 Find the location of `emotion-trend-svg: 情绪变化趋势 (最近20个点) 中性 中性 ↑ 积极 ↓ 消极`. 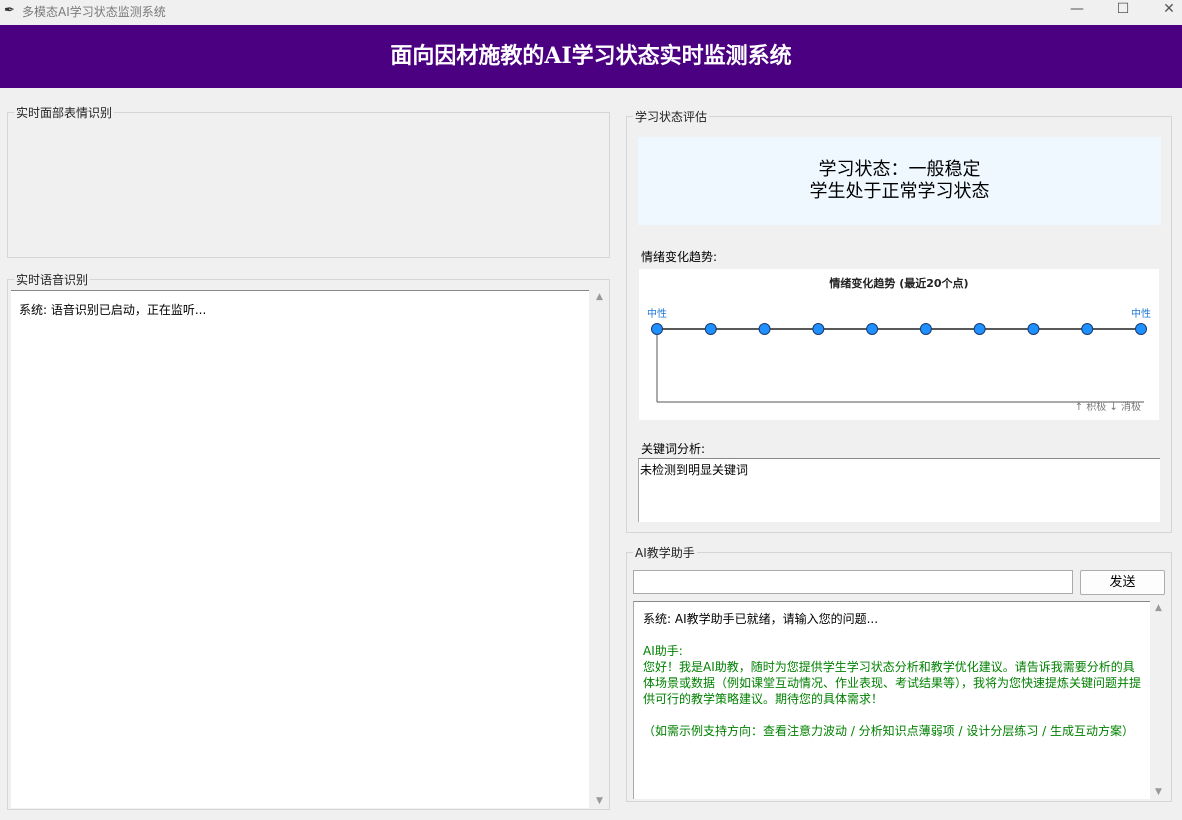

emotion-trend-svg: 情绪变化趋势 (最近20个点) 中性 中性 ↑ 积极 ↓ 消极 is located at coordinates (899, 344).